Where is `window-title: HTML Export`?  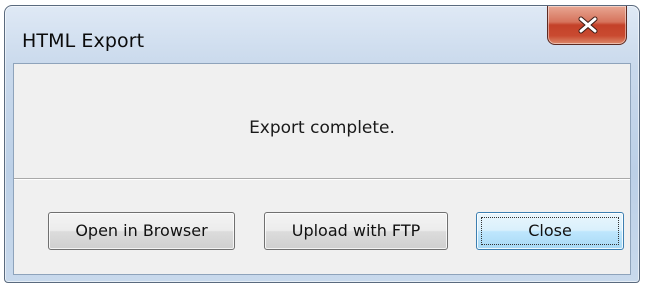 window-title: HTML Export is located at coordinates (83, 41).